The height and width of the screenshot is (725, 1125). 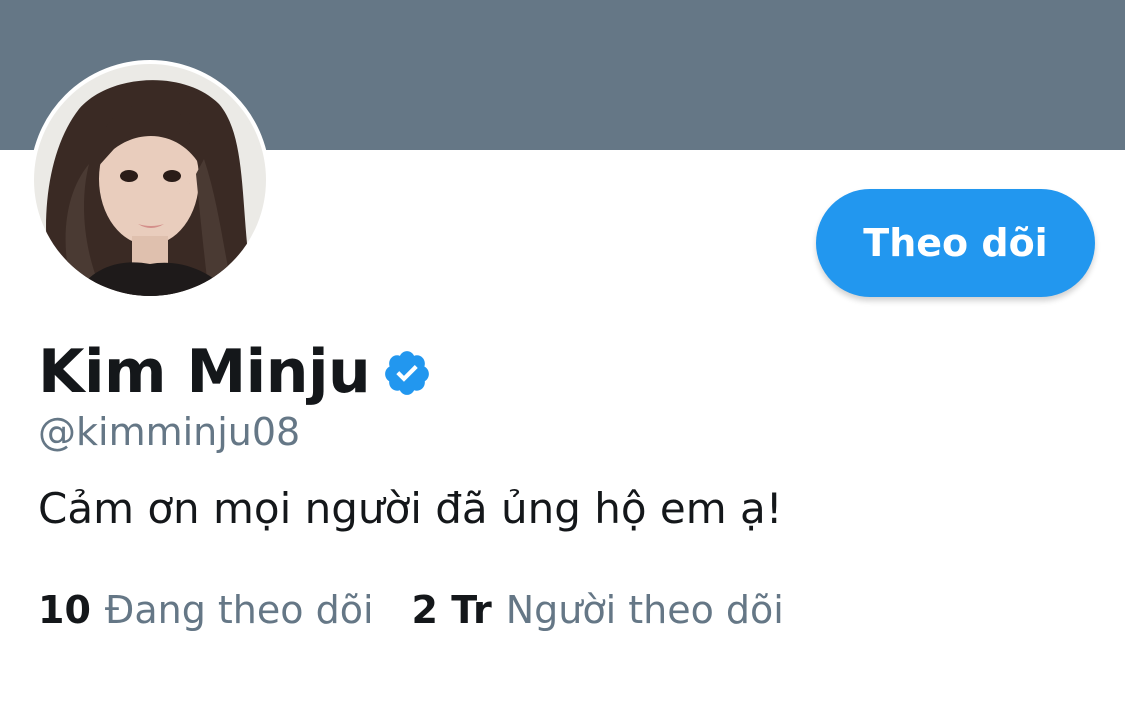 I want to click on following-stat: 10 Đang theo dõi, so click(x=206, y=610).